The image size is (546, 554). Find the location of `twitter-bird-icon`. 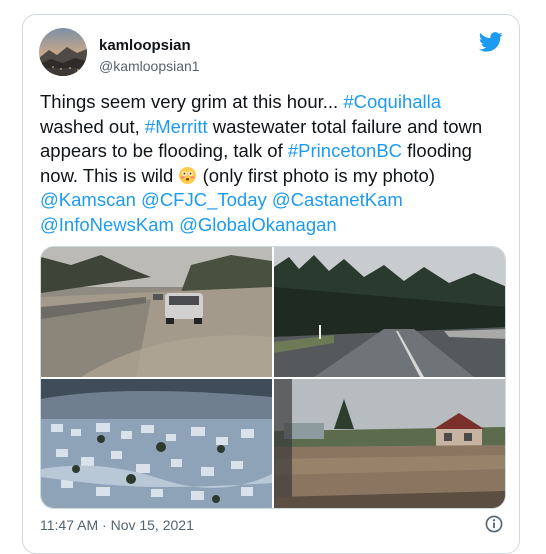

twitter-bird-icon is located at coordinates (490, 42).